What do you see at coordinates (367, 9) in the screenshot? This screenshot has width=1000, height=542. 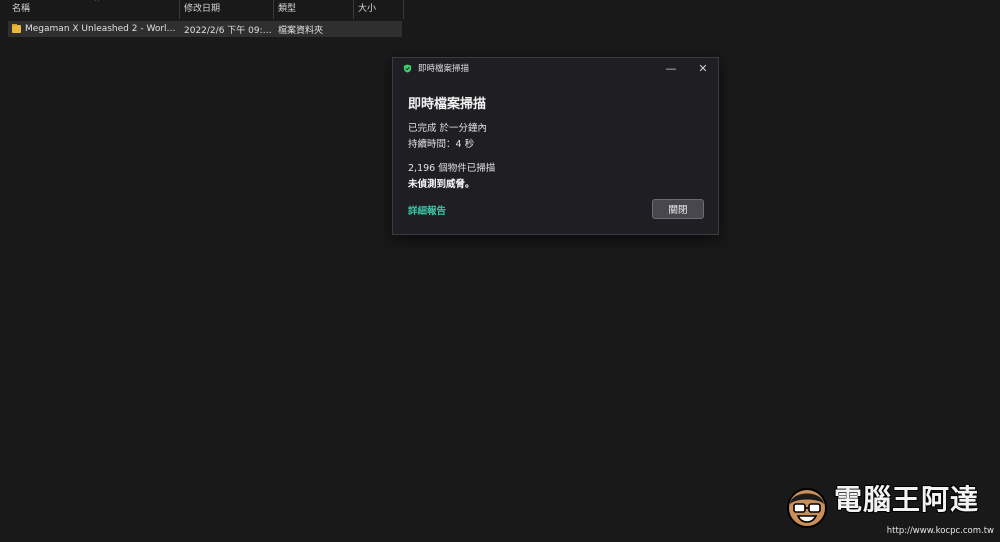 I see `column-size-label: 大小` at bounding box center [367, 9].